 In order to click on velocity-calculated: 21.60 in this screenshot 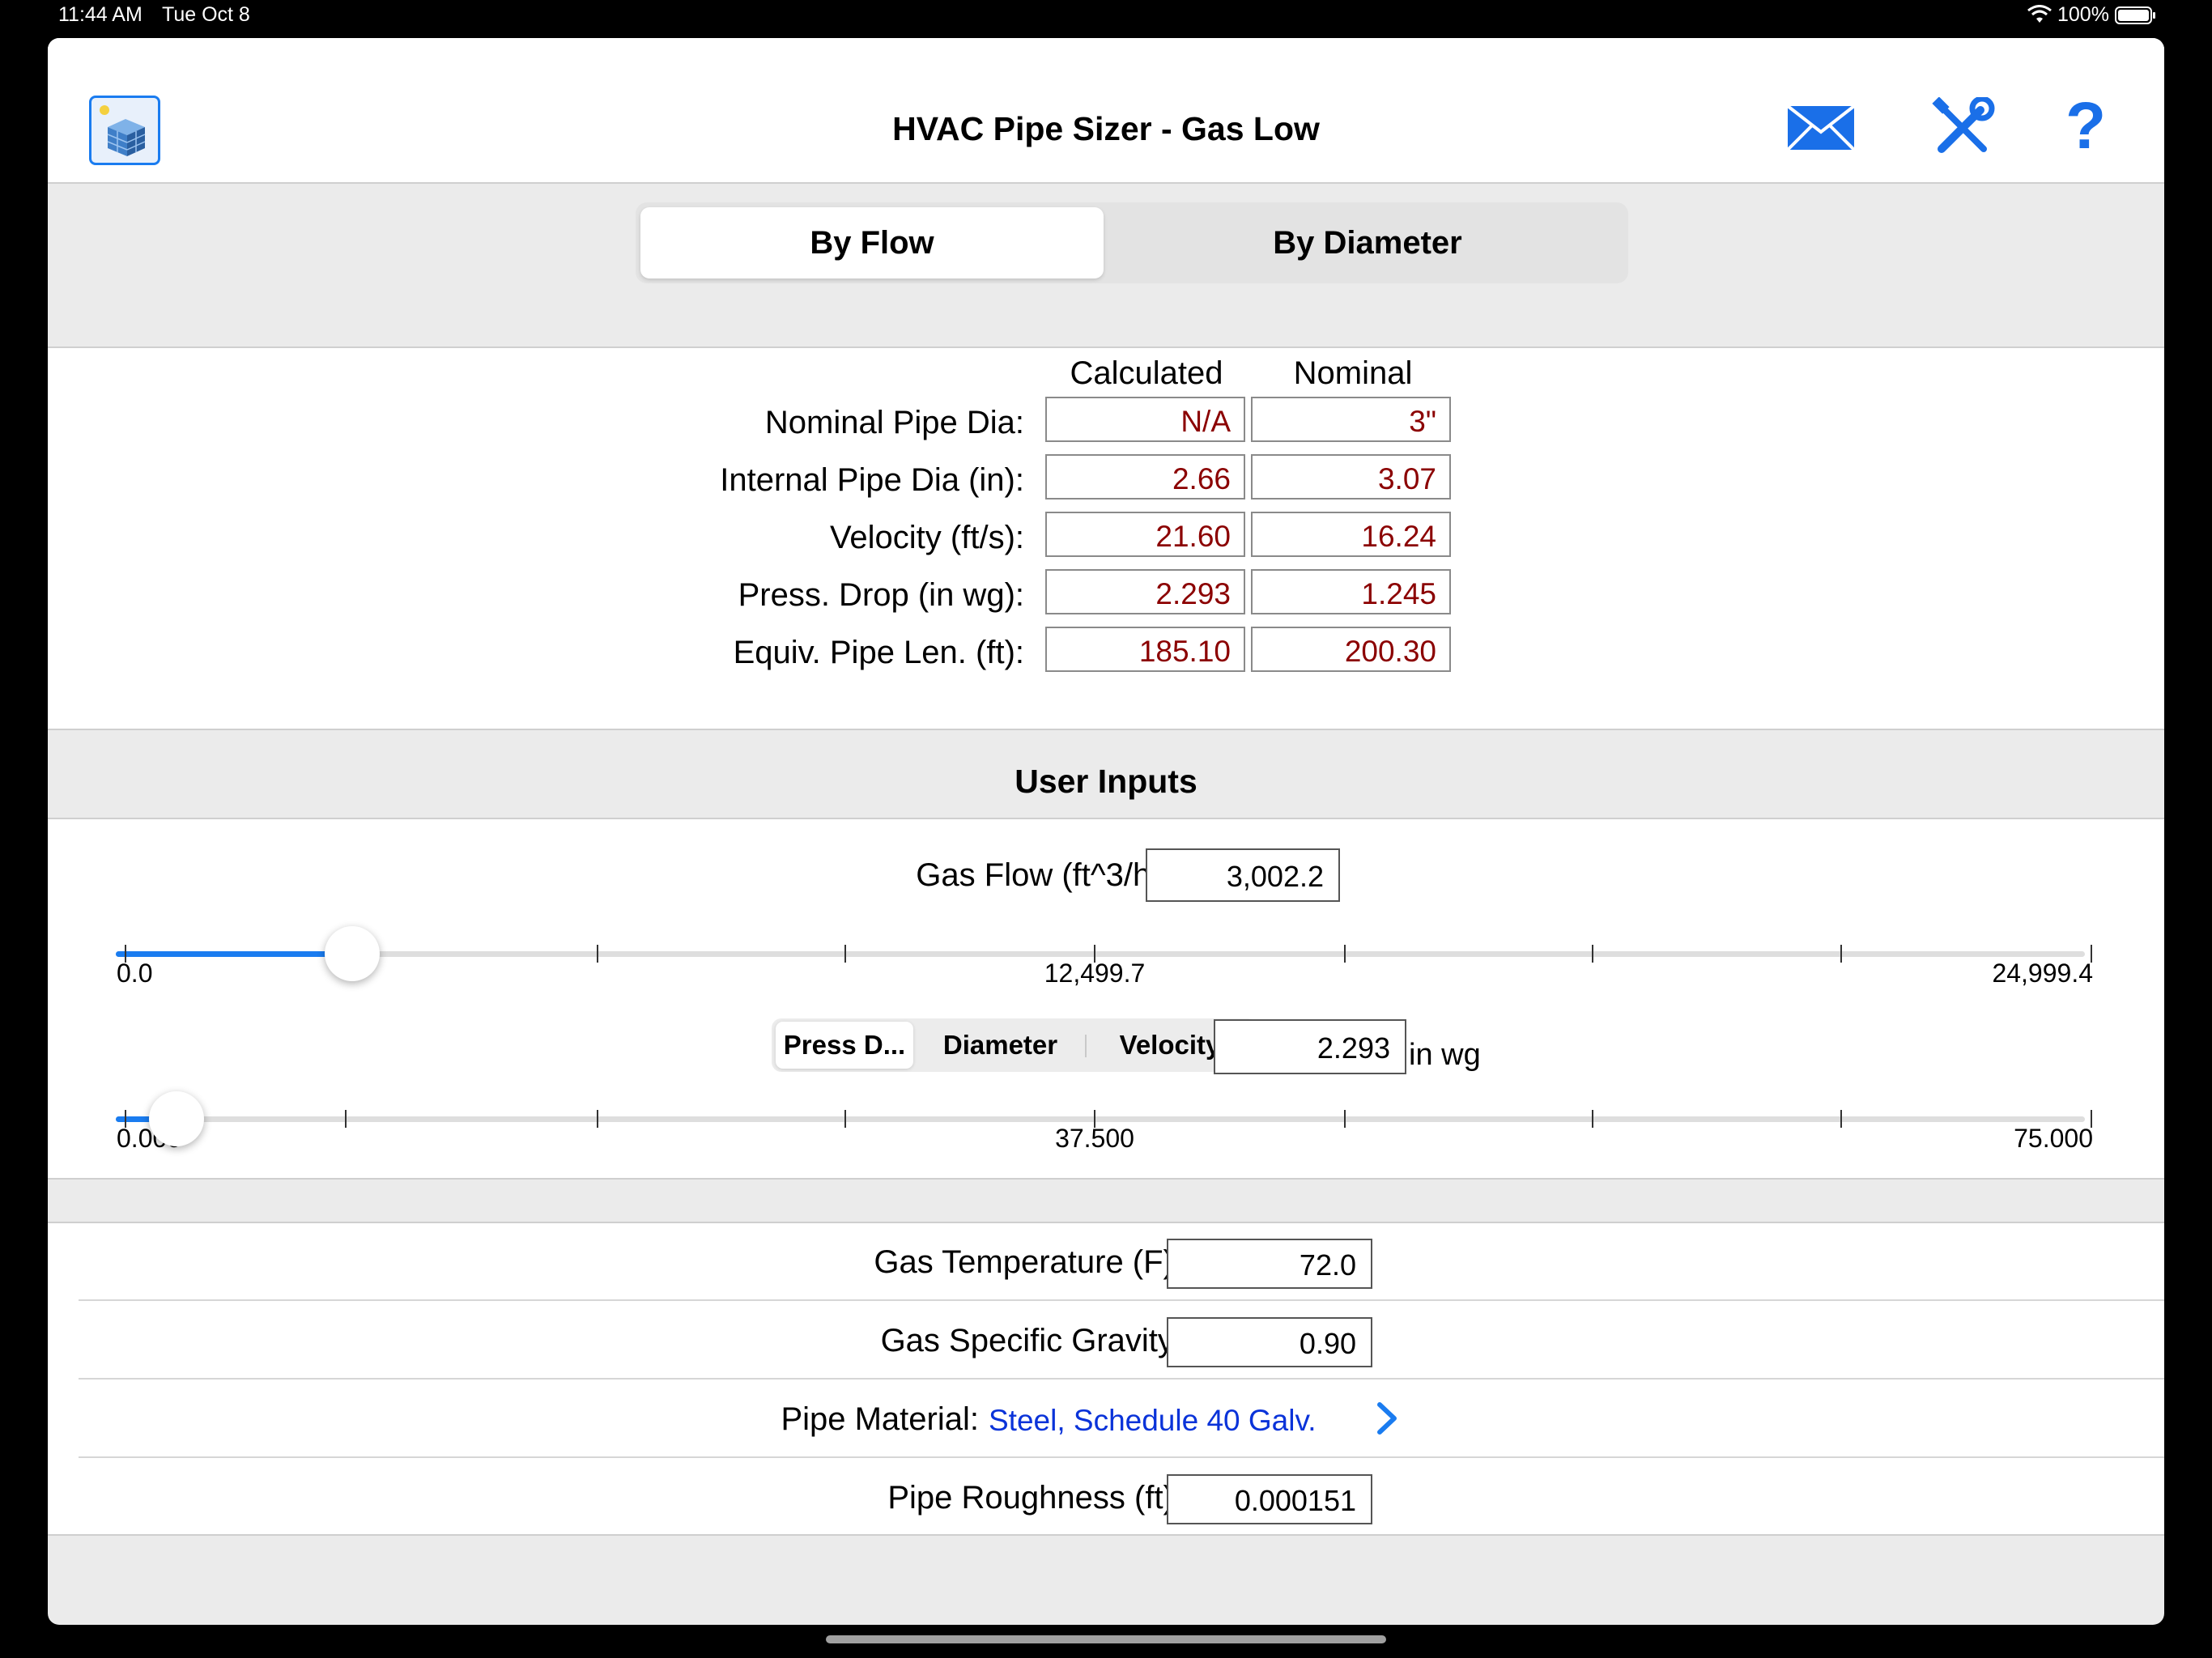, I will do `click(1145, 534)`.